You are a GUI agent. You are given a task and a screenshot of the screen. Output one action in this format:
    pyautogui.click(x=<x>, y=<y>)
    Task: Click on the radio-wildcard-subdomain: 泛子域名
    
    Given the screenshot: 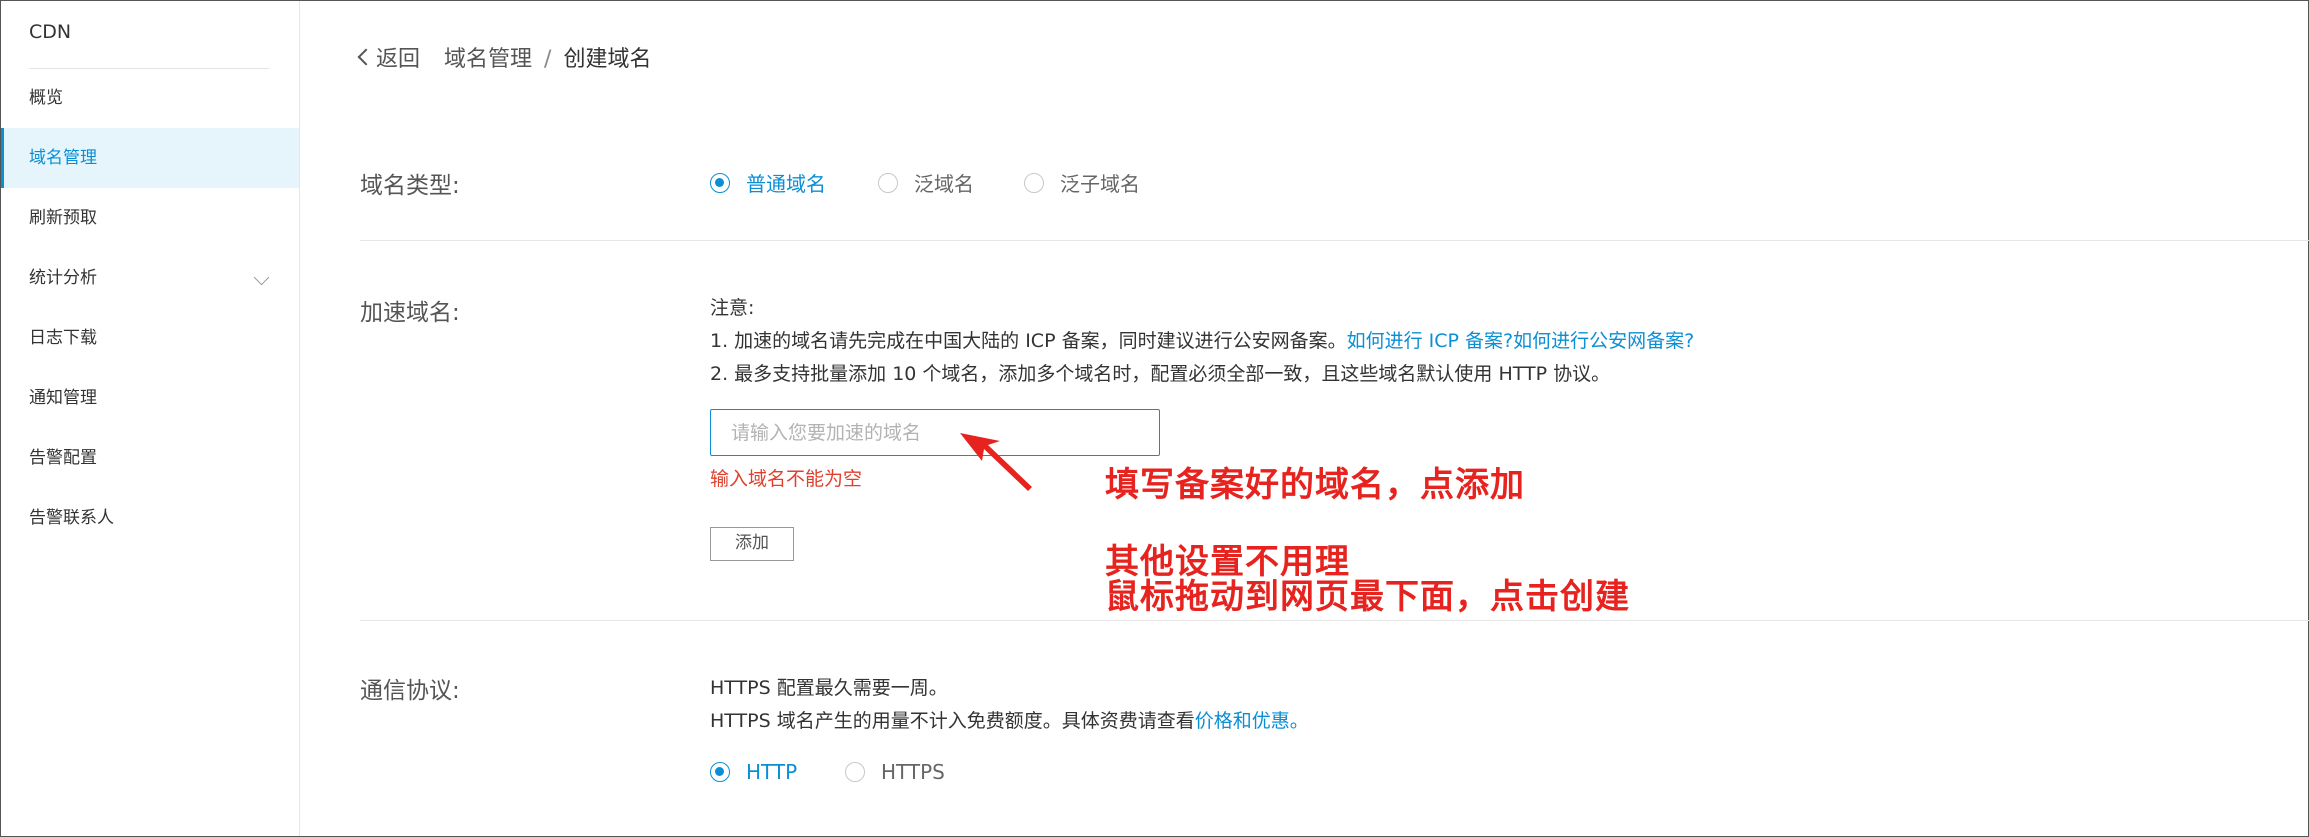 What is the action you would take?
    pyautogui.click(x=1082, y=182)
    